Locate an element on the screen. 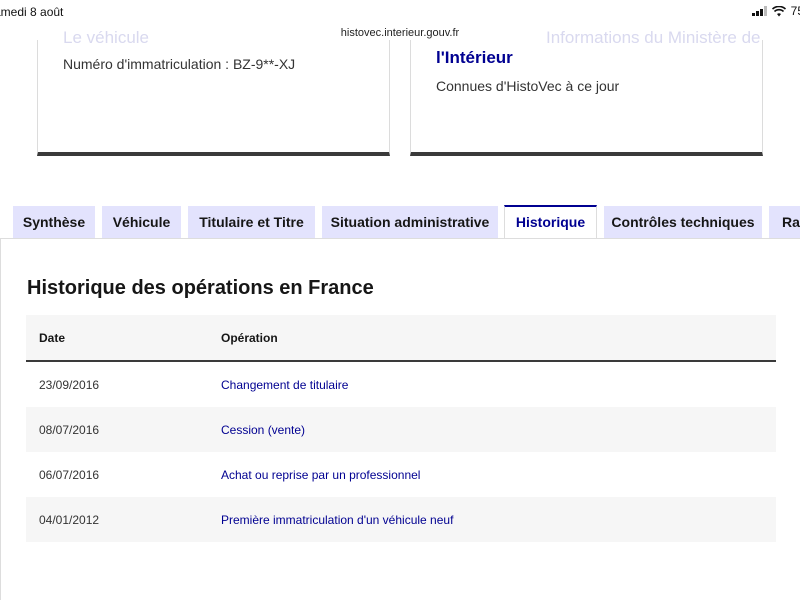 The width and height of the screenshot is (800, 600). ministry-card-title: l'Intérieur is located at coordinates (474, 57).